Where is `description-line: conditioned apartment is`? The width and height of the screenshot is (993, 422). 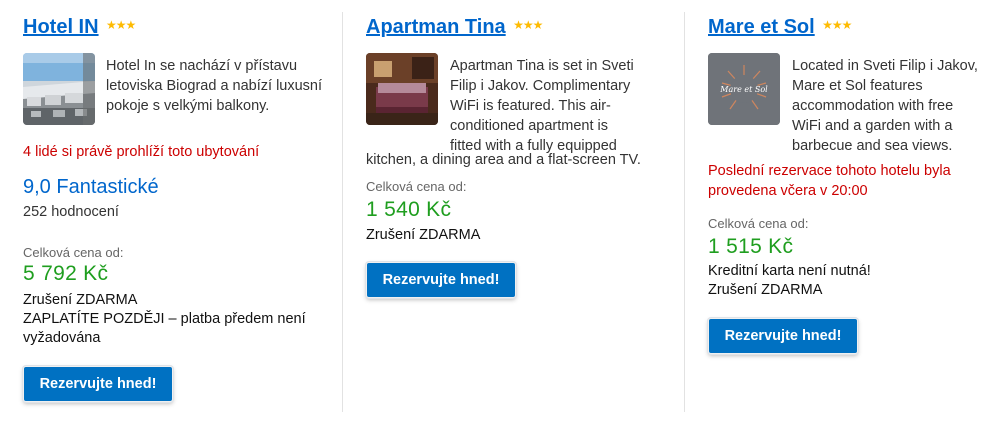 description-line: conditioned apartment is is located at coordinates (529, 126).